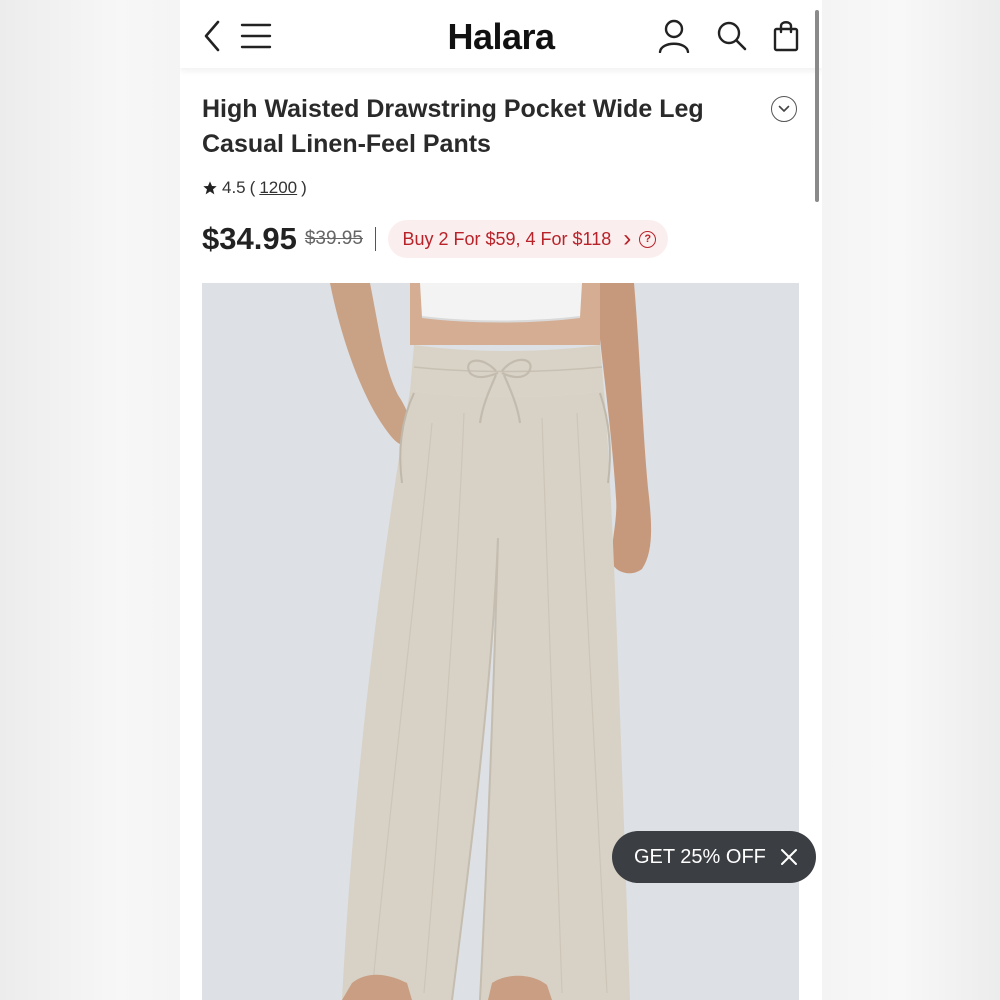 The width and height of the screenshot is (1000, 1000). I want to click on shopping-bag-icon, so click(786, 36).